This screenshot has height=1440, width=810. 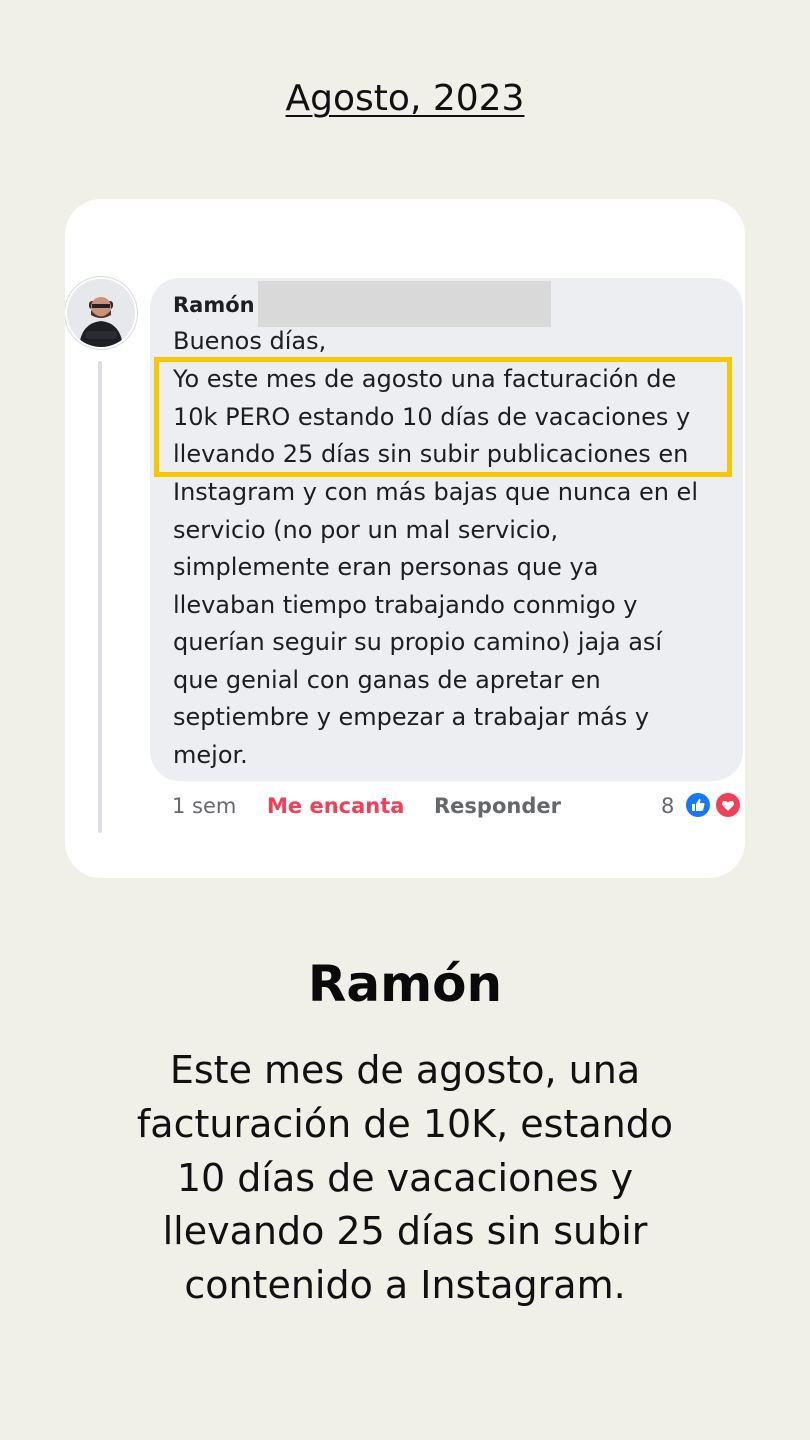 What do you see at coordinates (405, 1231) in the screenshot?
I see `testimonial-summary-line: llevando 25 días sin subir` at bounding box center [405, 1231].